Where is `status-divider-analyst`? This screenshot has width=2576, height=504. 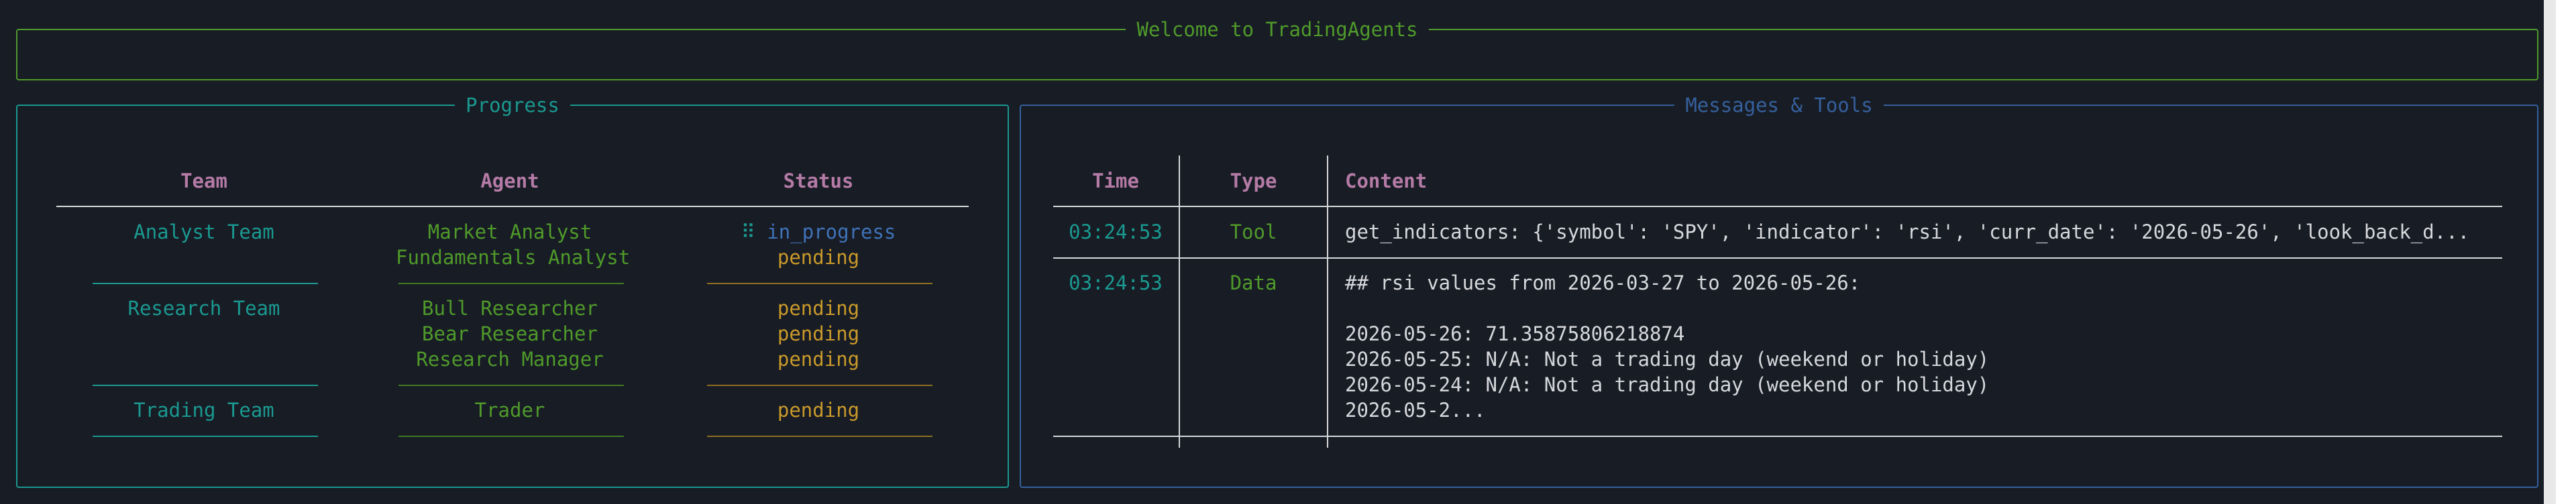
status-divider-analyst is located at coordinates (819, 283).